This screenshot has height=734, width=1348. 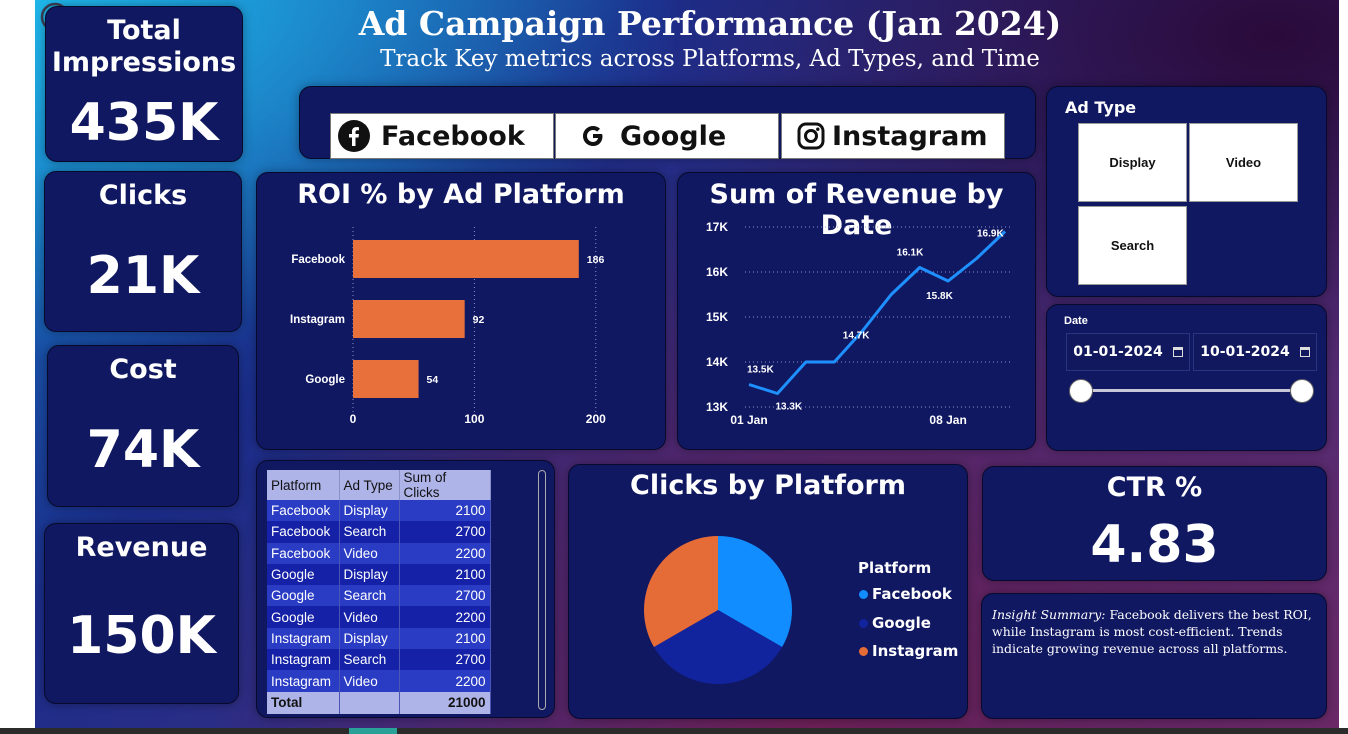 What do you see at coordinates (1245, 352) in the screenshot?
I see `date-end-value: 10-01-2024` at bounding box center [1245, 352].